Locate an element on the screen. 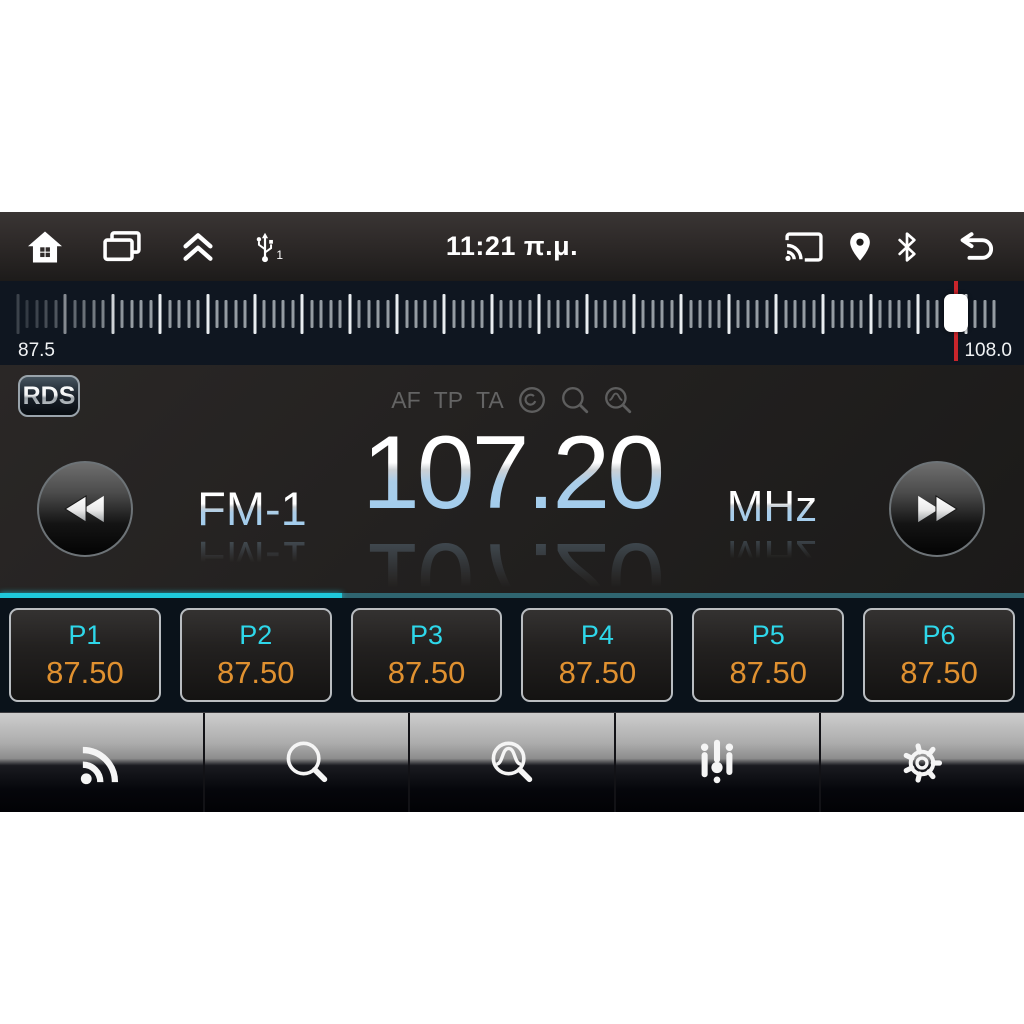 This screenshot has width=1024, height=1024. frequency-unit-reflection: MHz is located at coordinates (772, 555).